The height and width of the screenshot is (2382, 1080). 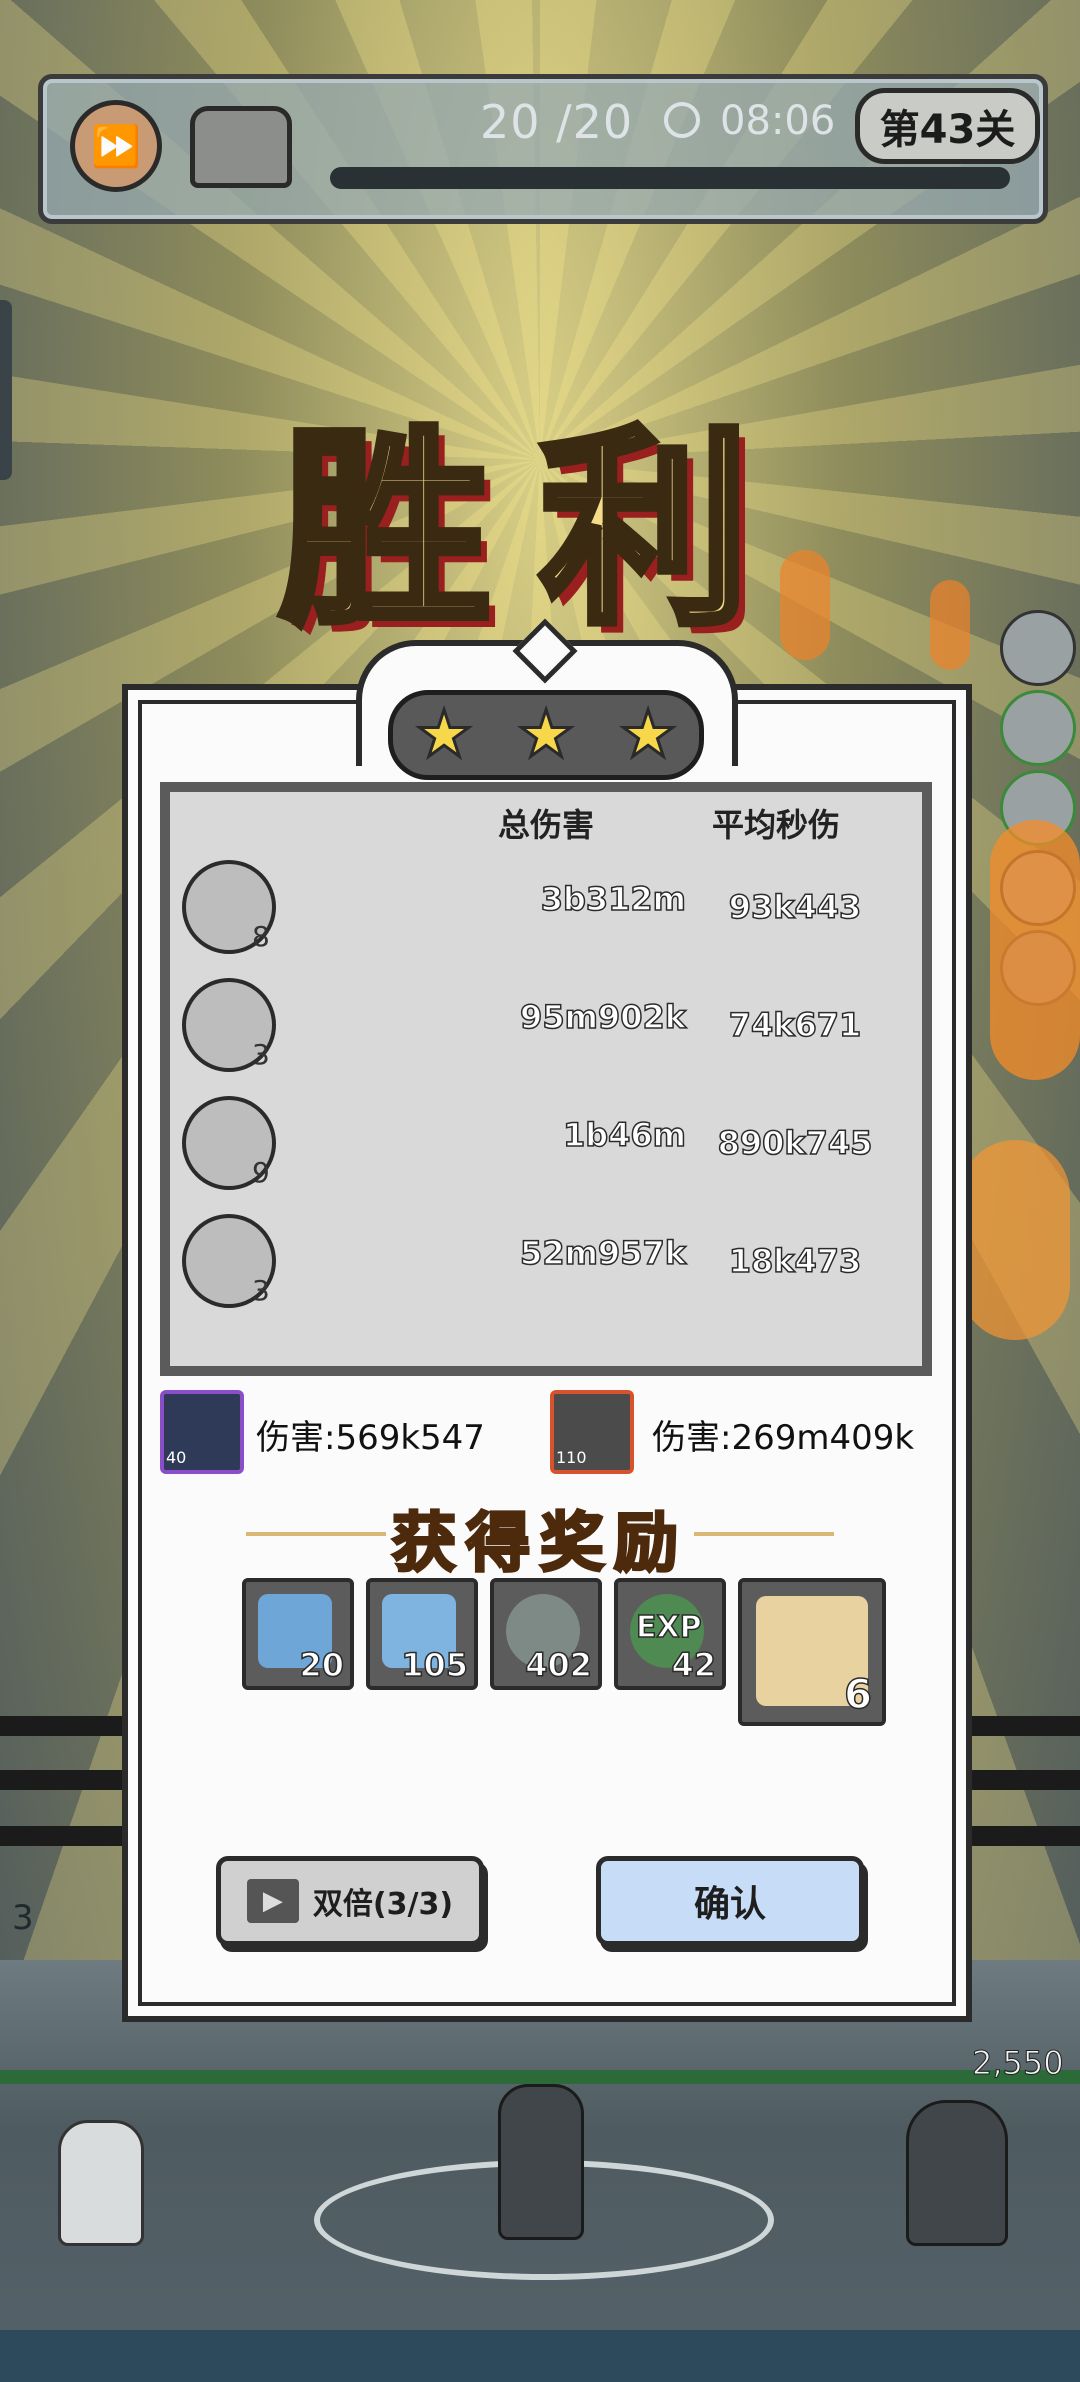 I want to click on skill-level: 8, so click(x=261, y=936).